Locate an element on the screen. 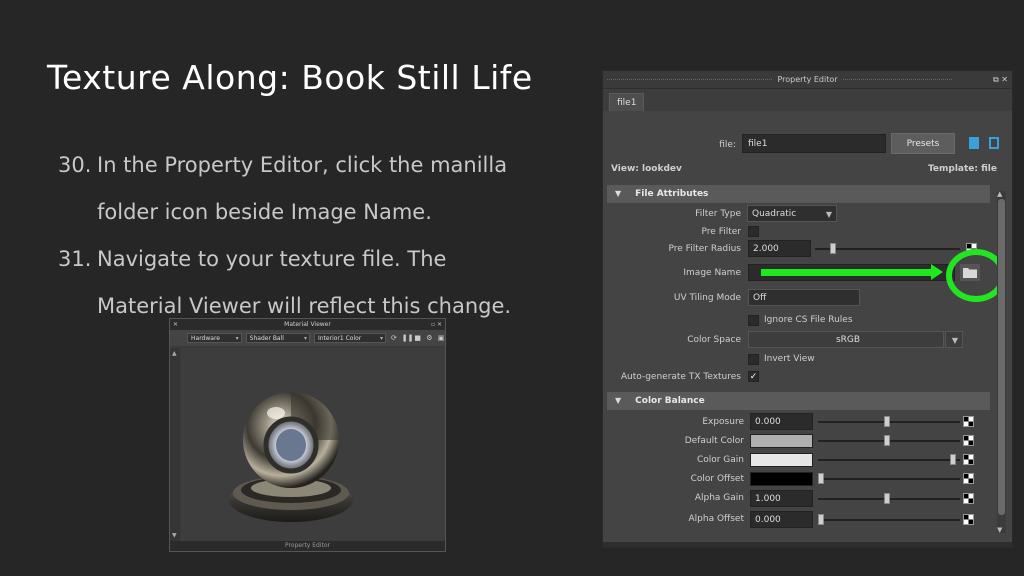 Image resolution: width=1024 pixels, height=576 pixels. color-gain-swatch is located at coordinates (781, 460).